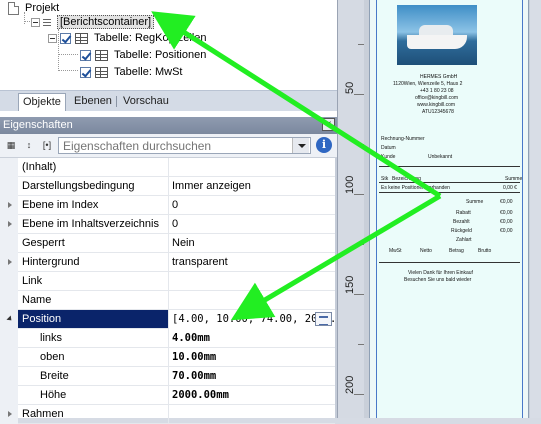 This screenshot has height=424, width=541. Describe the element at coordinates (438, 280) in the screenshot. I see `receipt-footer2: Besuchen Sie uns bald wieder` at that location.